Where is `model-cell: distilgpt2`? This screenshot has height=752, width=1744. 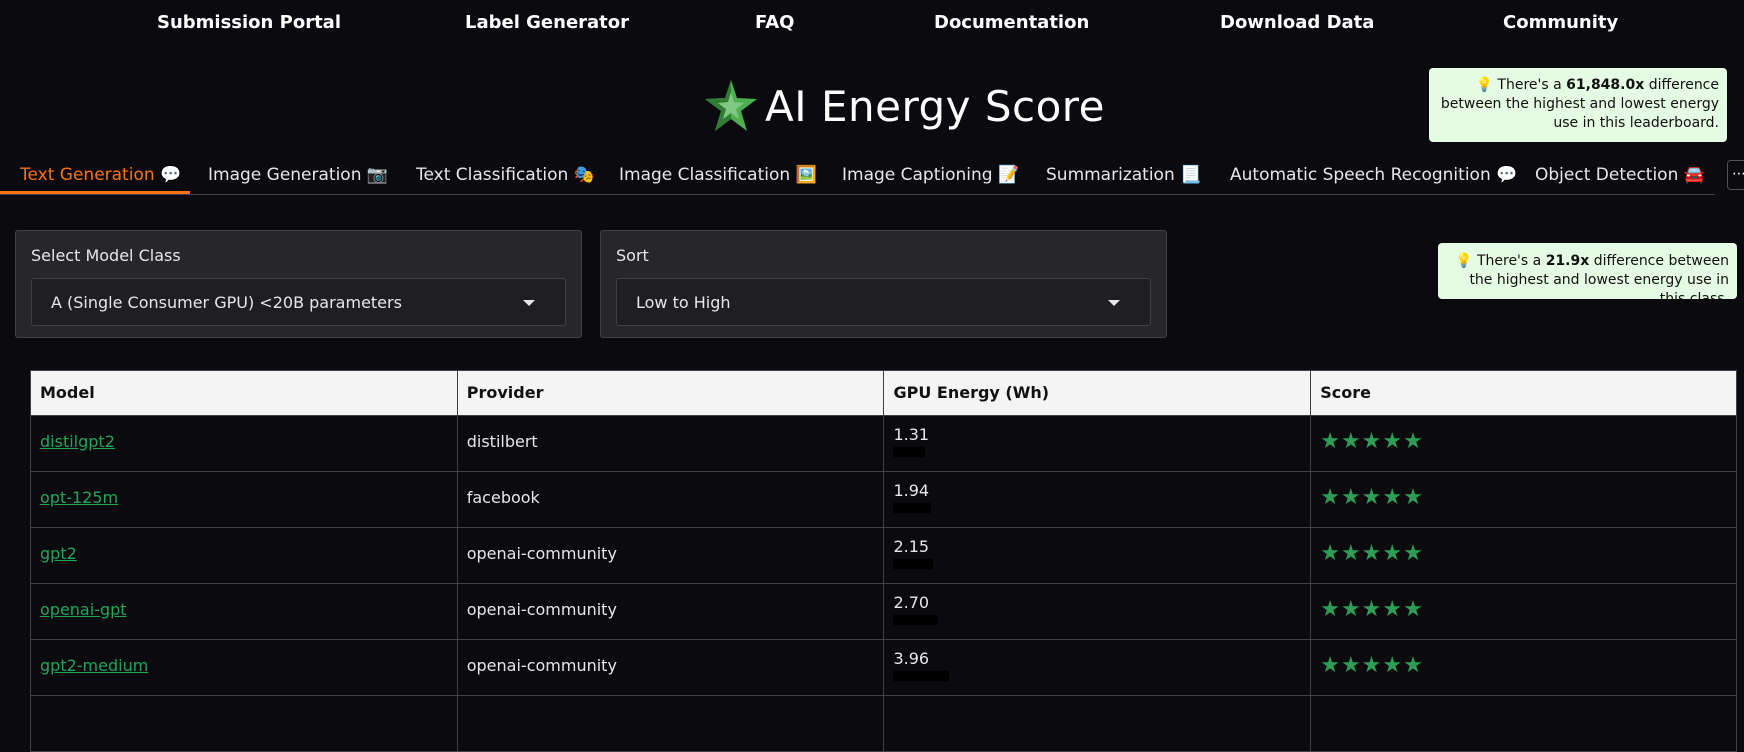
model-cell: distilgpt2 is located at coordinates (244, 443).